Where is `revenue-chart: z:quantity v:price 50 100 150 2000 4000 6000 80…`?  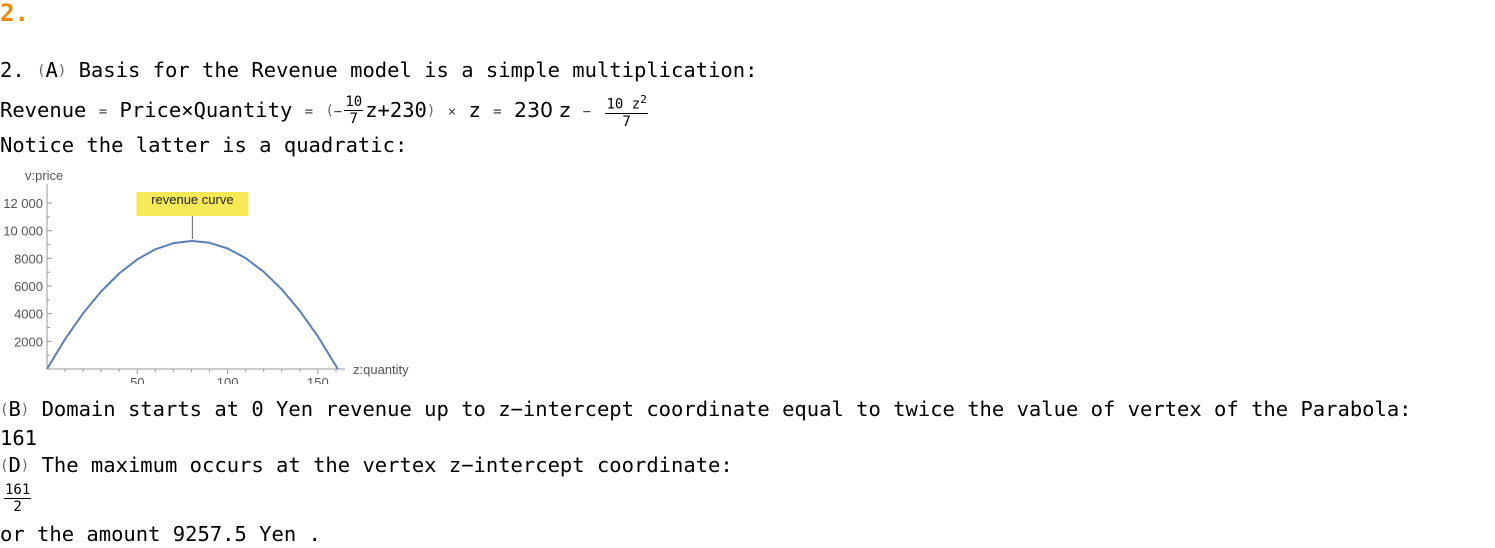 revenue-chart: z:quantity v:price 50 100 150 2000 4000 6000 80… is located at coordinates (206, 276).